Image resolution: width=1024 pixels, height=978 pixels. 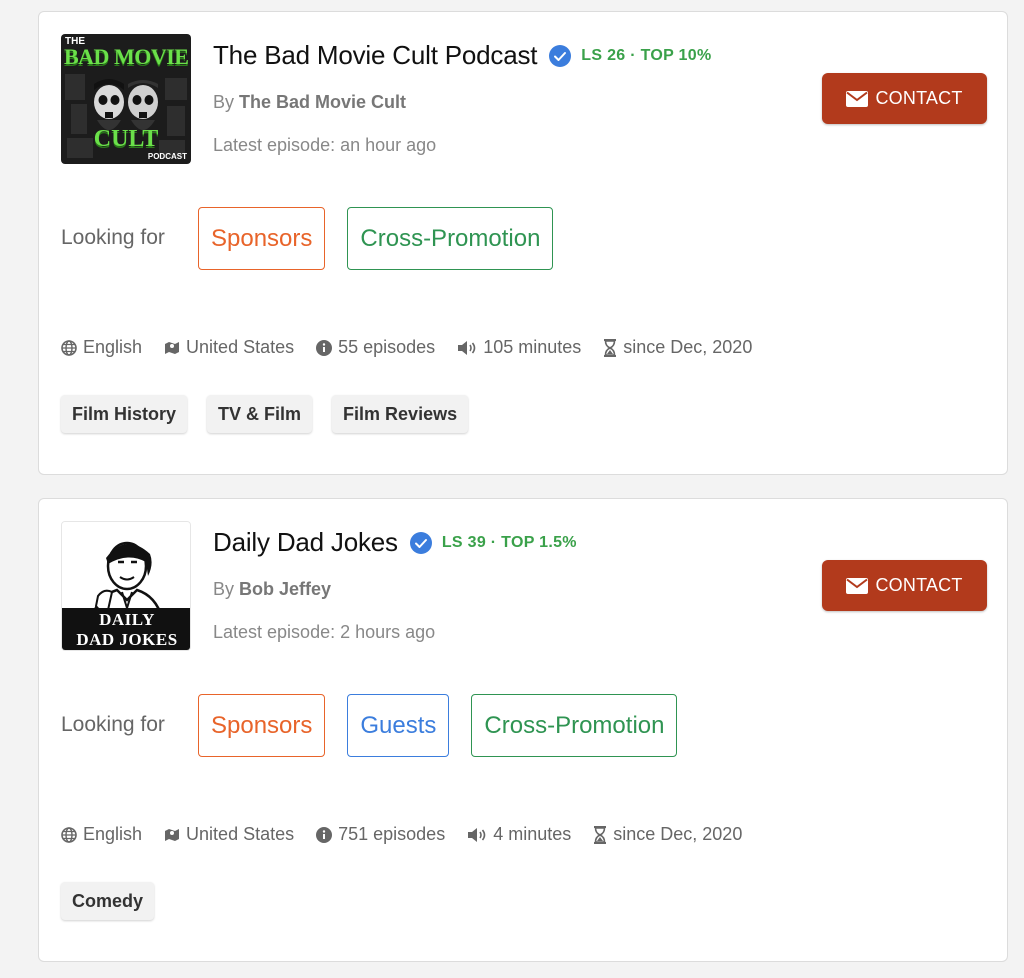 What do you see at coordinates (400, 414) in the screenshot?
I see `tag-film-reviews: Film Reviews` at bounding box center [400, 414].